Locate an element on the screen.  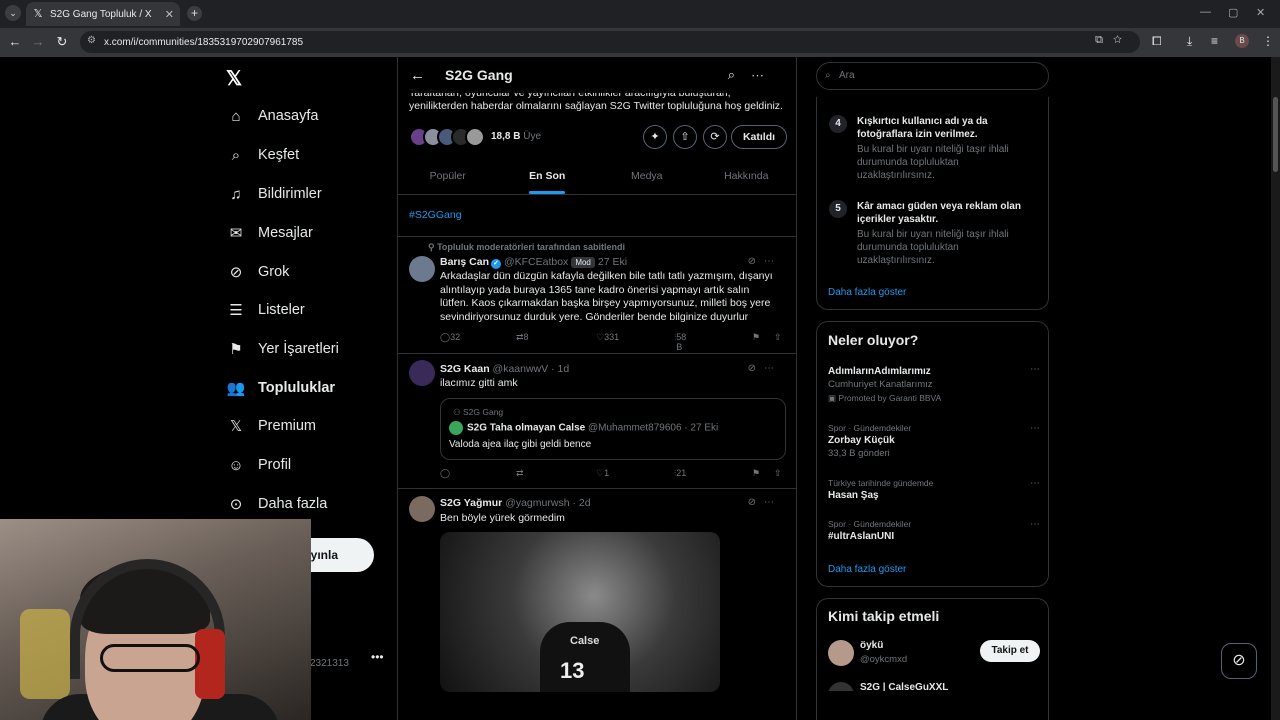
media-icon: ≡ is located at coordinates (1214, 41).